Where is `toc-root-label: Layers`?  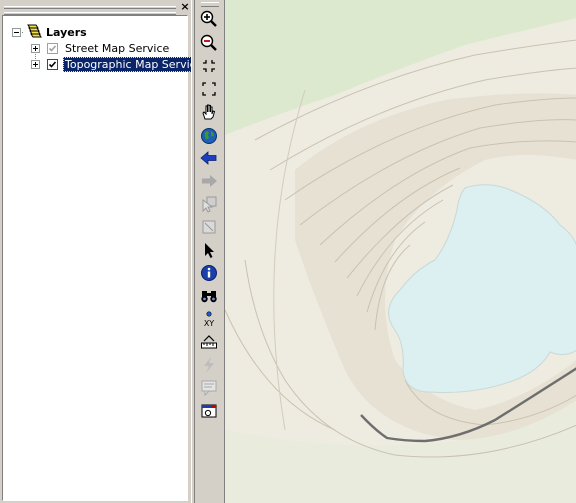
toc-root-label: Layers is located at coordinates (66, 32).